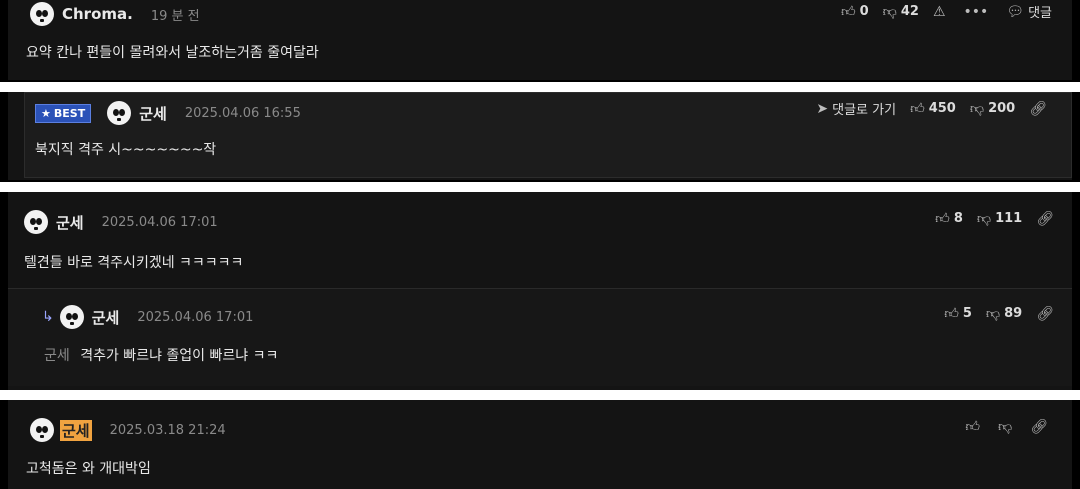 The height and width of the screenshot is (489, 1080). I want to click on dislike-button: 👎︎ 89, so click(1004, 313).